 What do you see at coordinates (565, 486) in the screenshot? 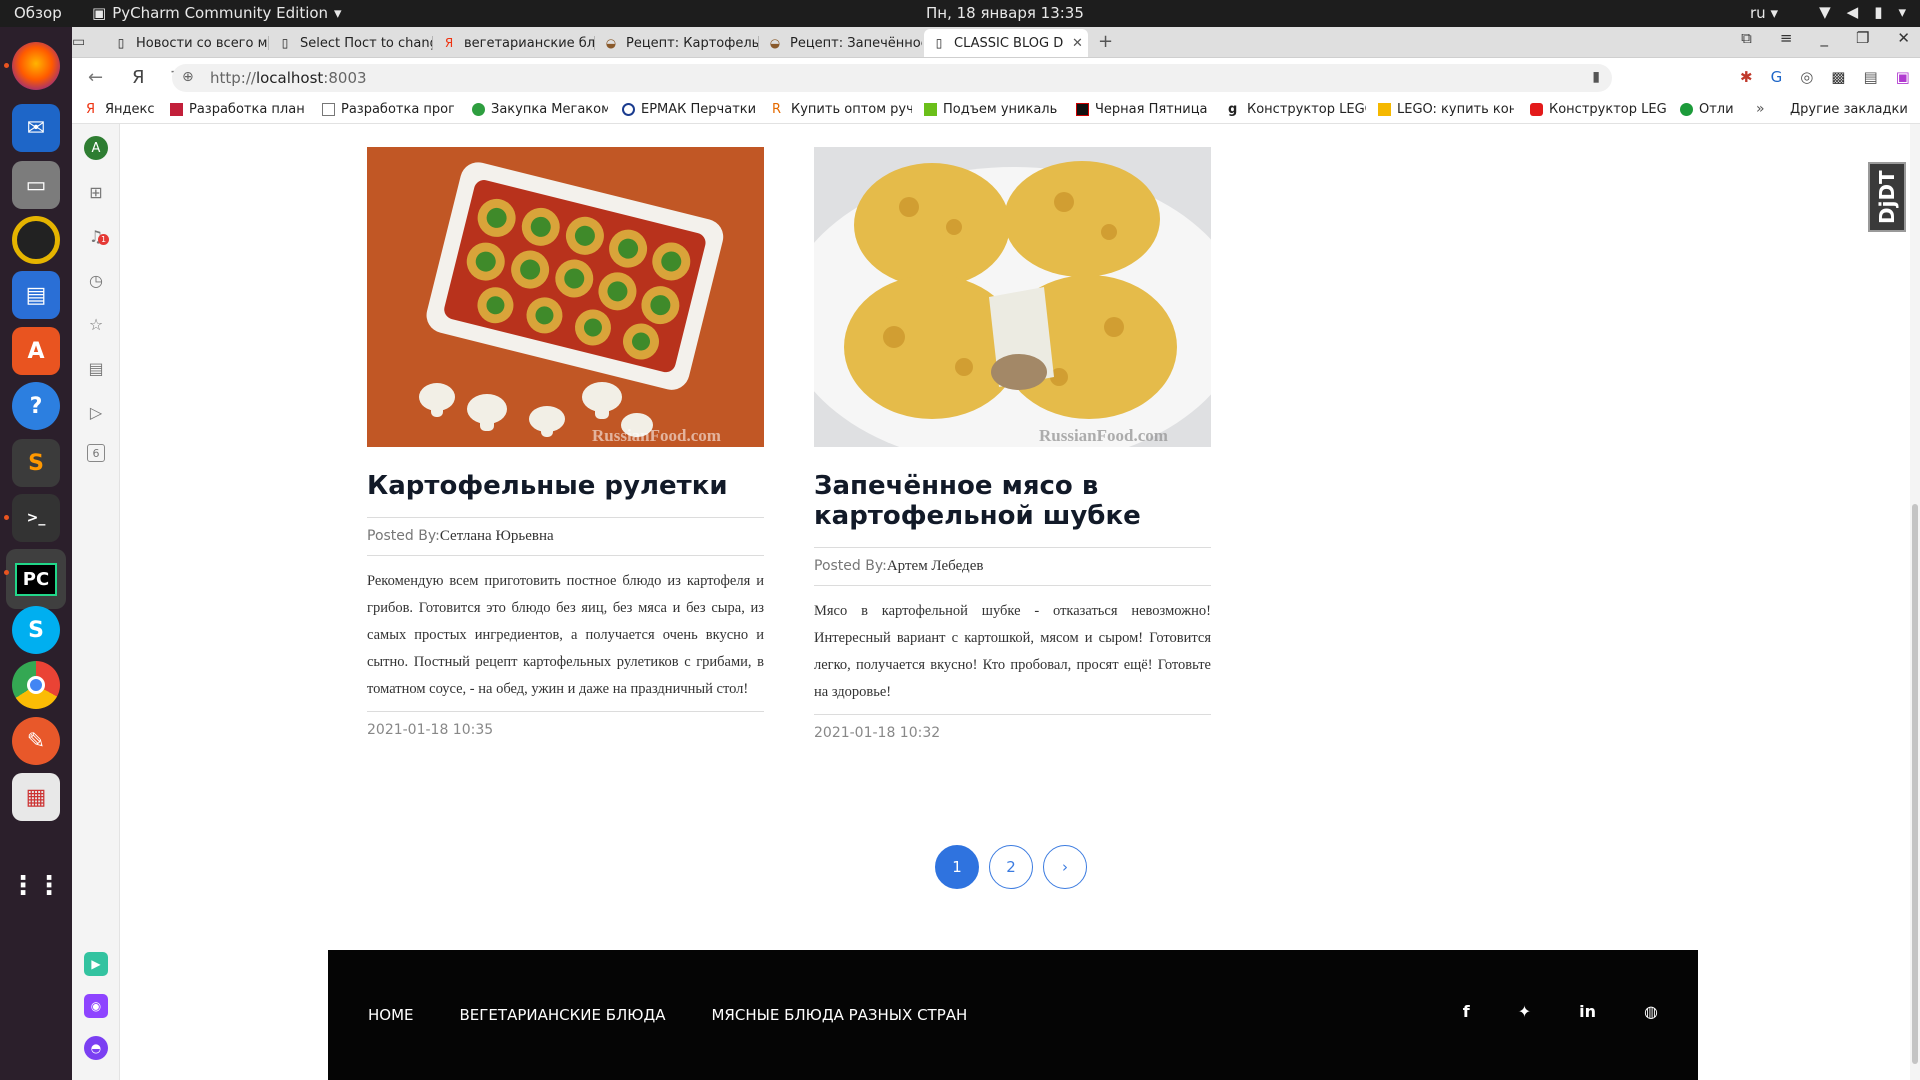
I see `post-title: Картофельные рулетки` at bounding box center [565, 486].